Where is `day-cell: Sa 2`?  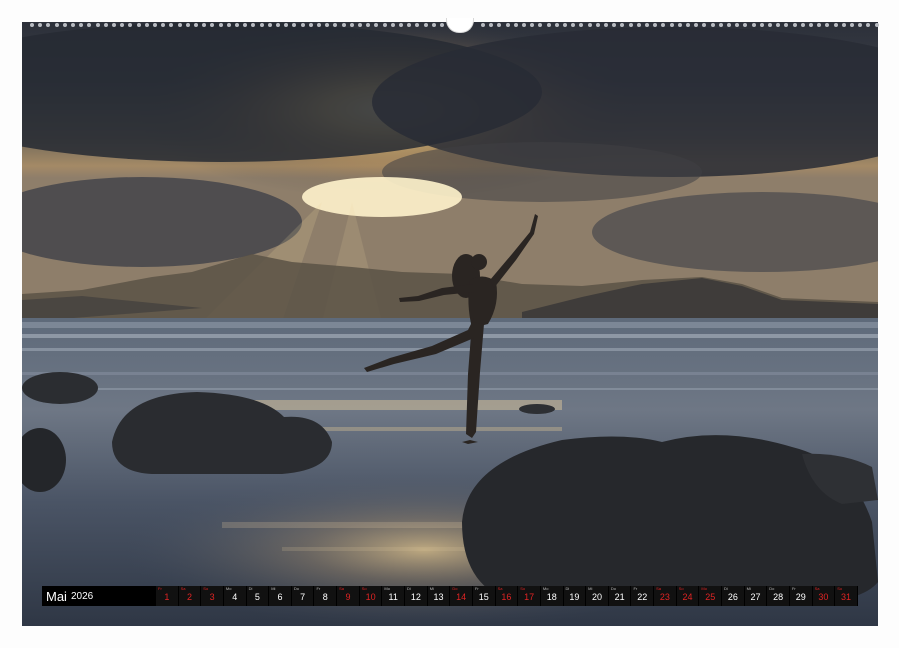
day-cell: Sa 2 is located at coordinates (189, 596).